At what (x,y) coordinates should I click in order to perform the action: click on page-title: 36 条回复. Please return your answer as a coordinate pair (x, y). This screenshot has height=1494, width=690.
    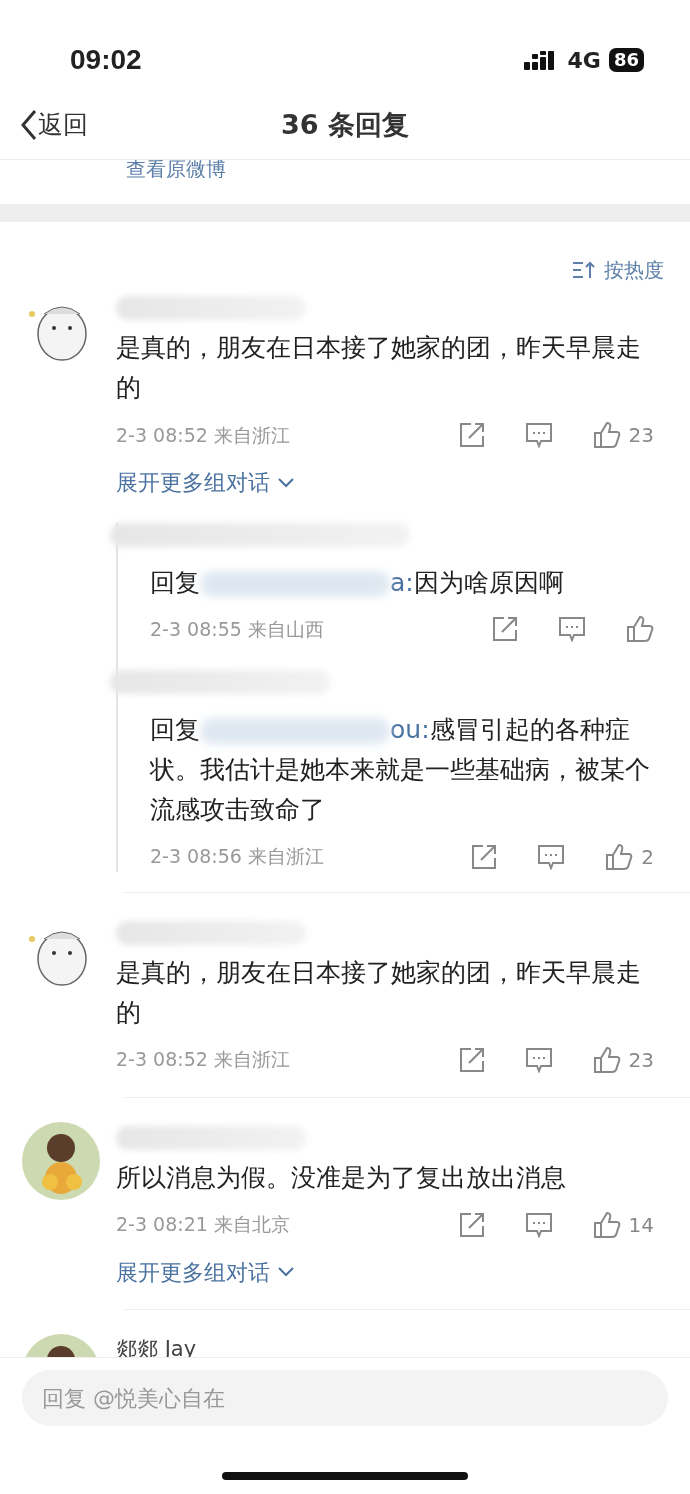
    Looking at the image, I should click on (345, 125).